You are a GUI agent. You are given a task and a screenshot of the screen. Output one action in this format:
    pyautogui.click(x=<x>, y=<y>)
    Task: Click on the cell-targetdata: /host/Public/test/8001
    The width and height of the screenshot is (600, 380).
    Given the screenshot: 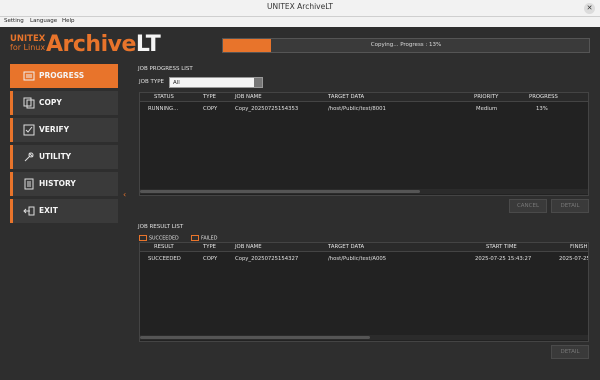 What is the action you would take?
    pyautogui.click(x=357, y=109)
    